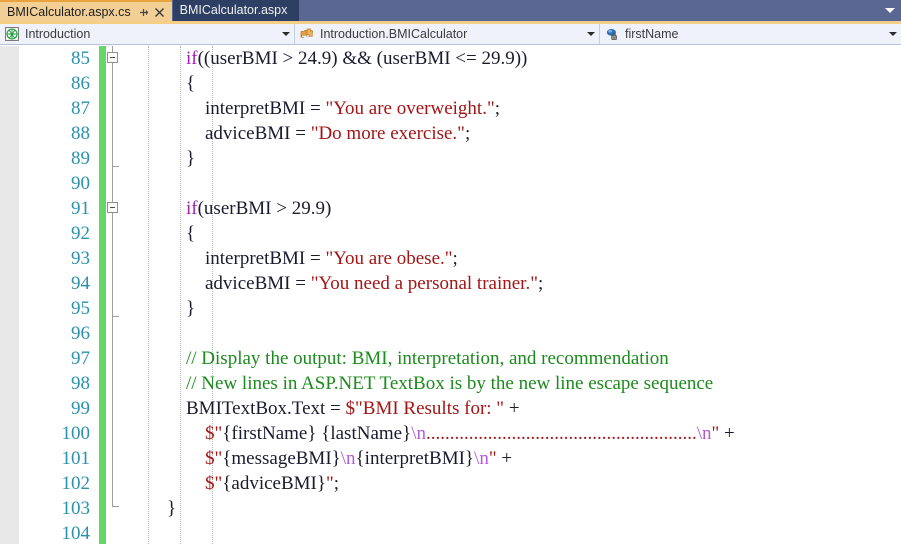 Image resolution: width=901 pixels, height=544 pixels. I want to click on line-number: 102, so click(76, 483).